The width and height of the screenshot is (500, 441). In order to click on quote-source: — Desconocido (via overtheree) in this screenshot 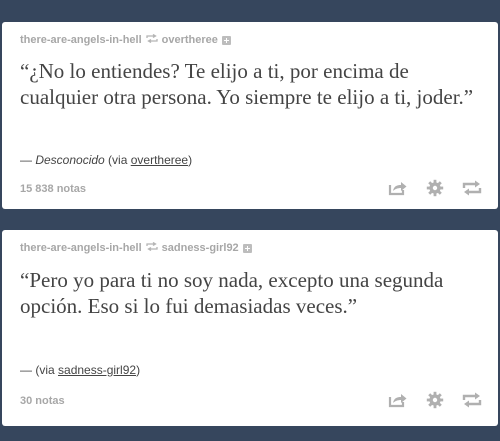, I will do `click(106, 160)`.